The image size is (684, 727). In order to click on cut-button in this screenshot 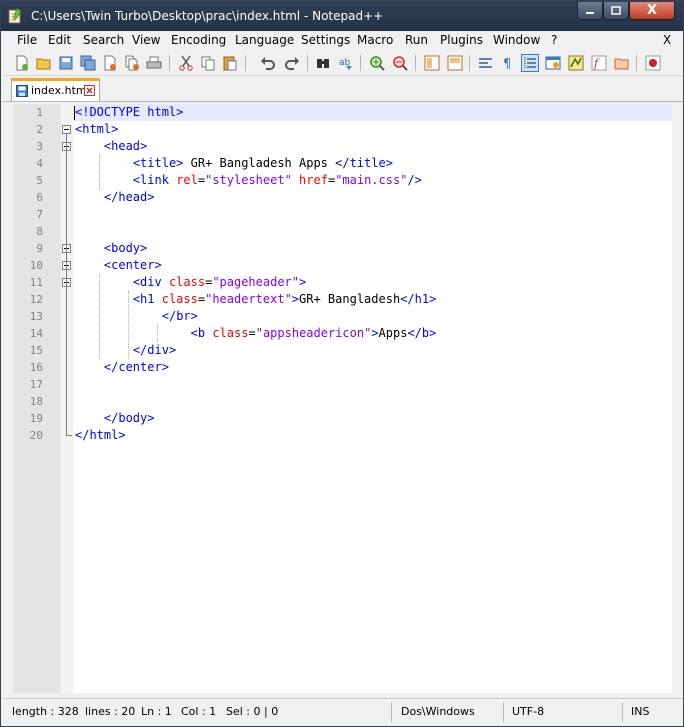, I will do `click(186, 63)`.